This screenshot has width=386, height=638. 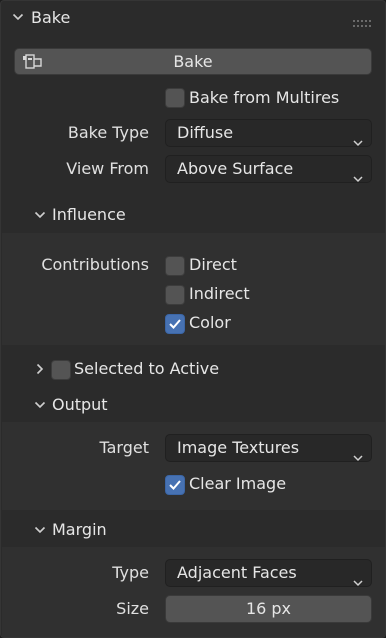 What do you see at coordinates (175, 295) in the screenshot?
I see `indirect-checkbox` at bounding box center [175, 295].